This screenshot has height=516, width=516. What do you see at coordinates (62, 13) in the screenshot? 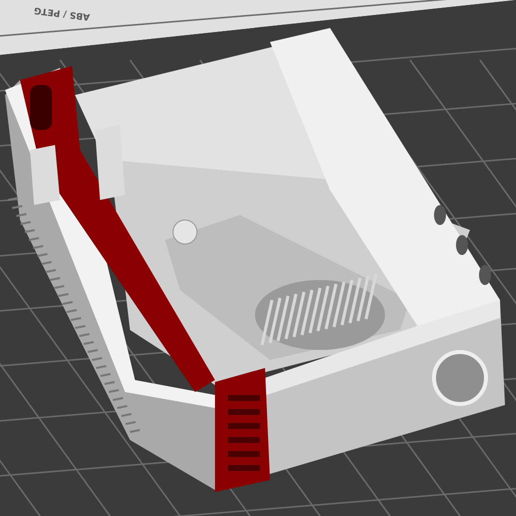
I see `bed-label: ABS / PETG` at bounding box center [62, 13].